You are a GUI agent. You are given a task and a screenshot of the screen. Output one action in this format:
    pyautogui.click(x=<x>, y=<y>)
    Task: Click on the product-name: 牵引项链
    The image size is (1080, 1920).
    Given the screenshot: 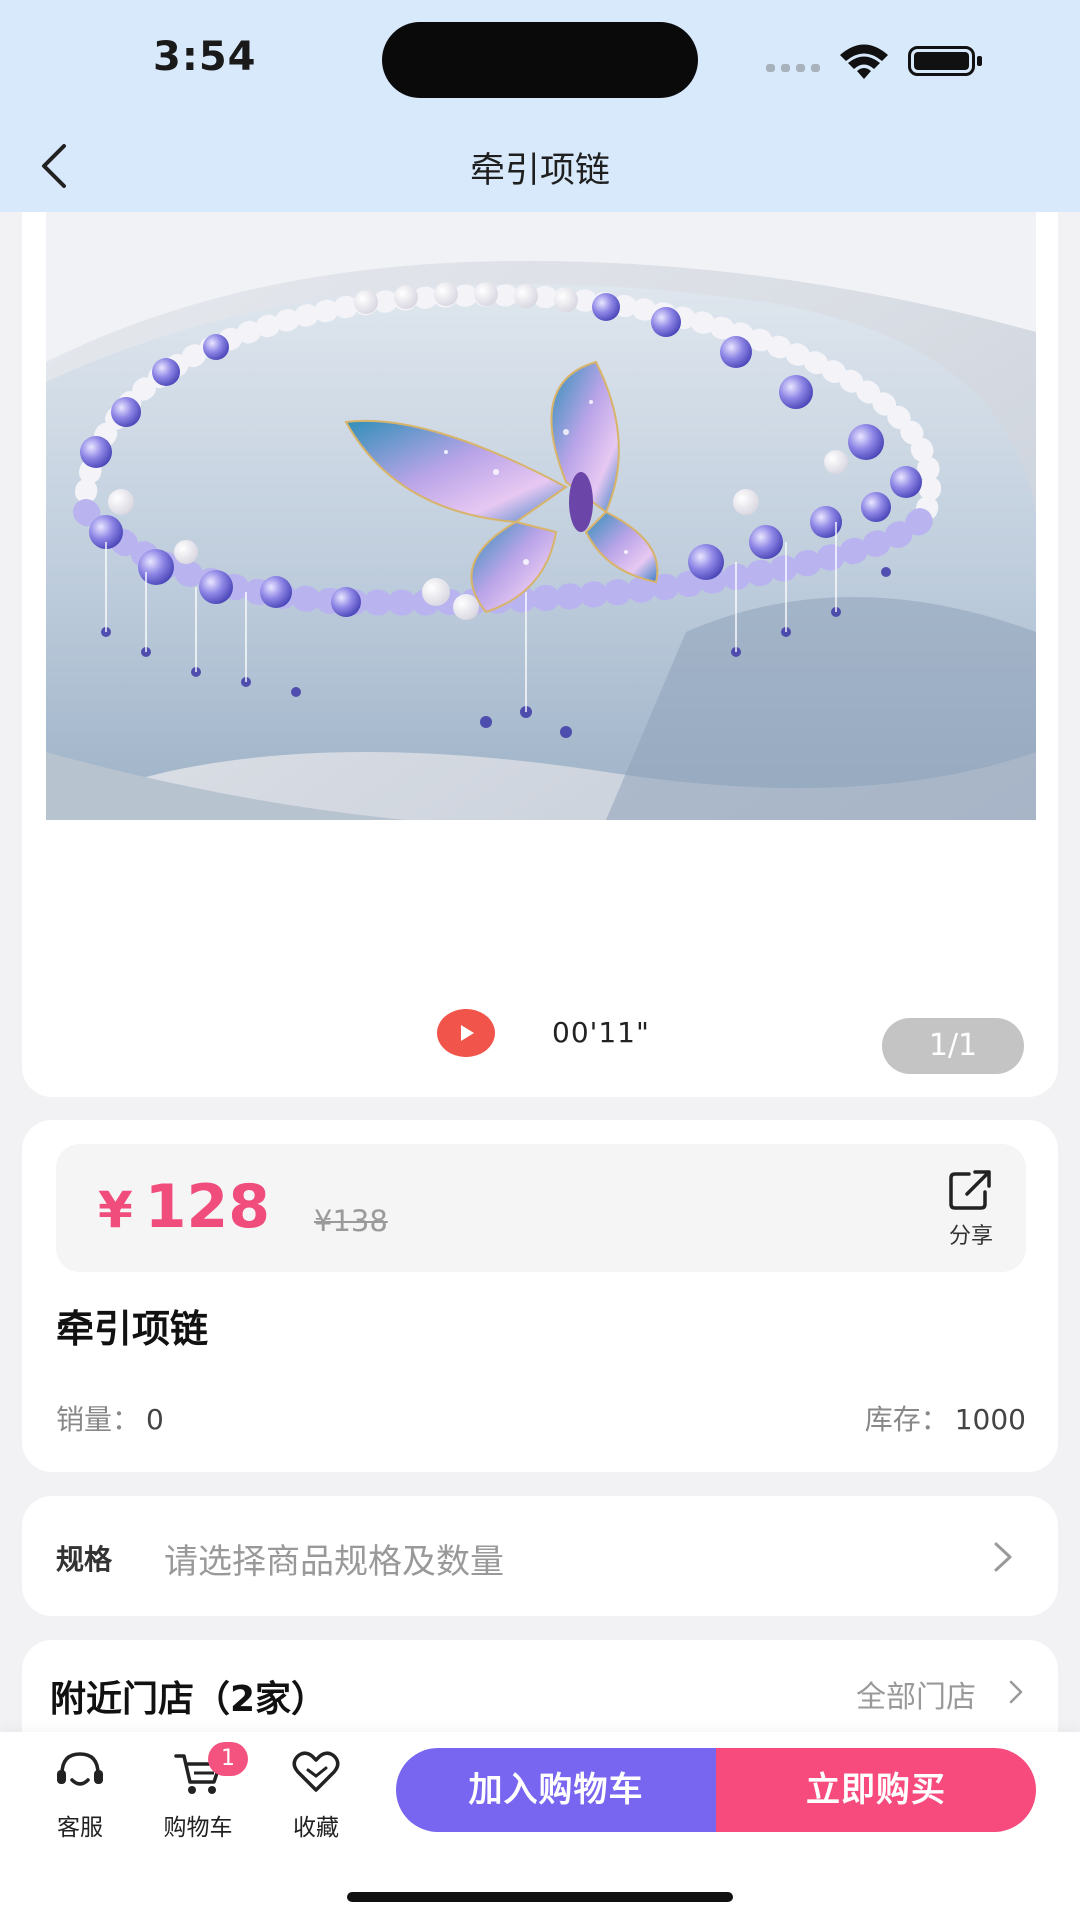 What is the action you would take?
    pyautogui.click(x=132, y=1329)
    